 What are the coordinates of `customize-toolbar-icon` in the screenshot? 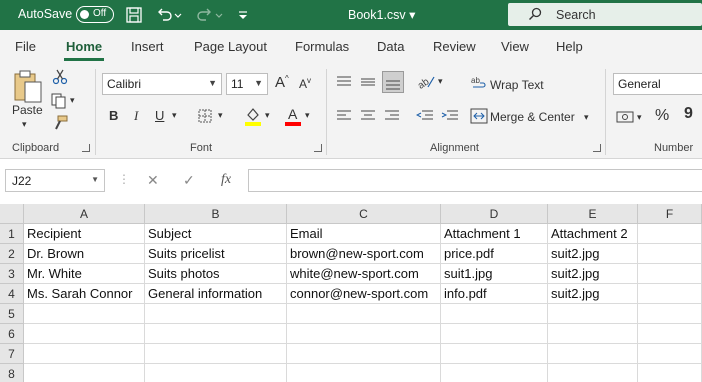 It's located at (243, 15).